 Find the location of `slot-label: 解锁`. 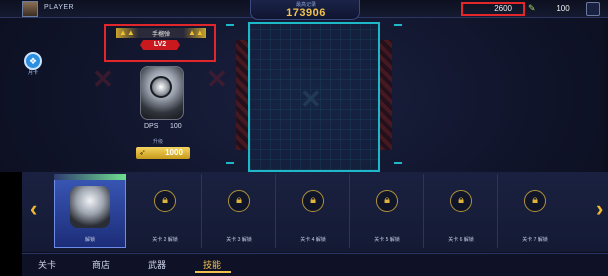

slot-label: 解锁 is located at coordinates (89, 240).